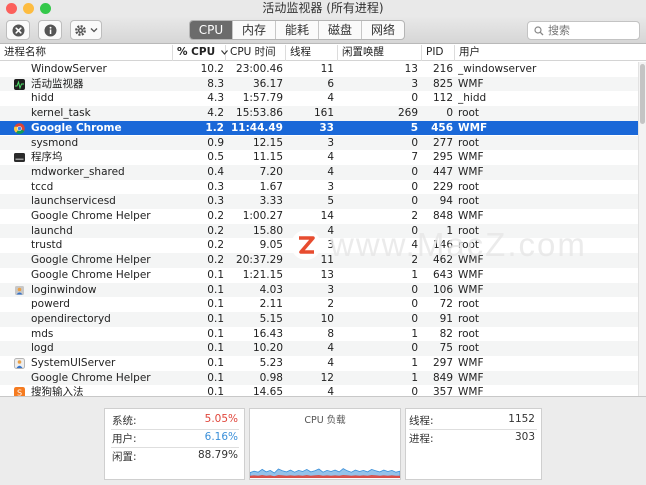  I want to click on tab-memory: 内存, so click(254, 30).